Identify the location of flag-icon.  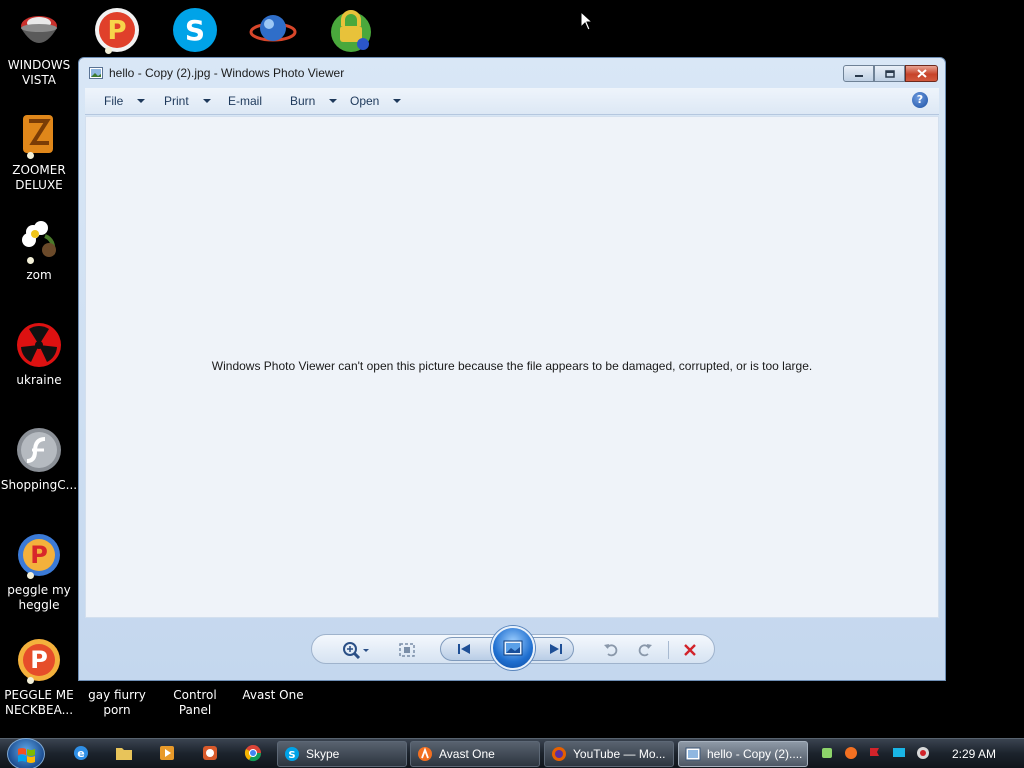
(875, 753).